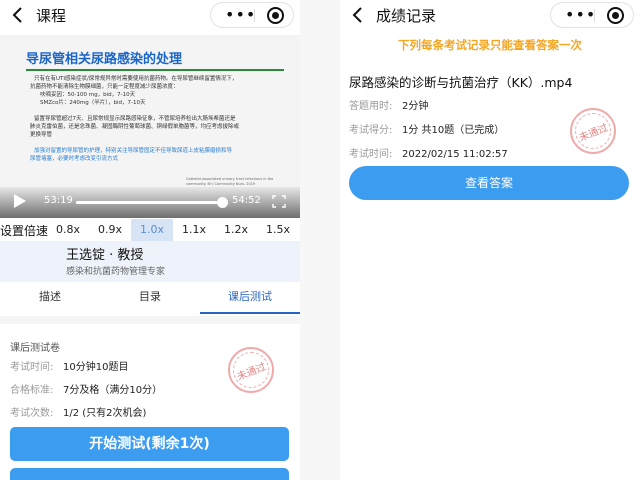 This screenshot has width=640, height=480. I want to click on slide-line: 只有在有UTI感染症状/尿常规异常时需要使用抗菌药物。在导尿管继续留置情况下，, so click(136, 79).